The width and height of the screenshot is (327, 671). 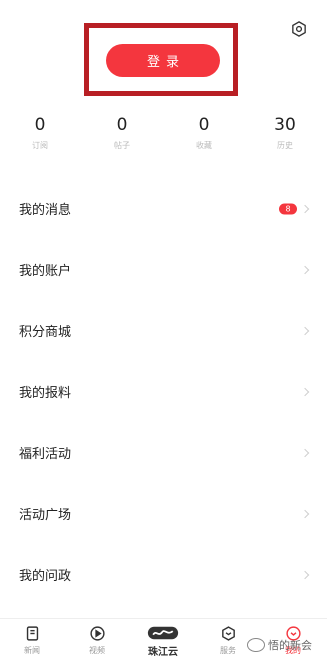 What do you see at coordinates (163, 633) in the screenshot?
I see `cloud-logo-icon` at bounding box center [163, 633].